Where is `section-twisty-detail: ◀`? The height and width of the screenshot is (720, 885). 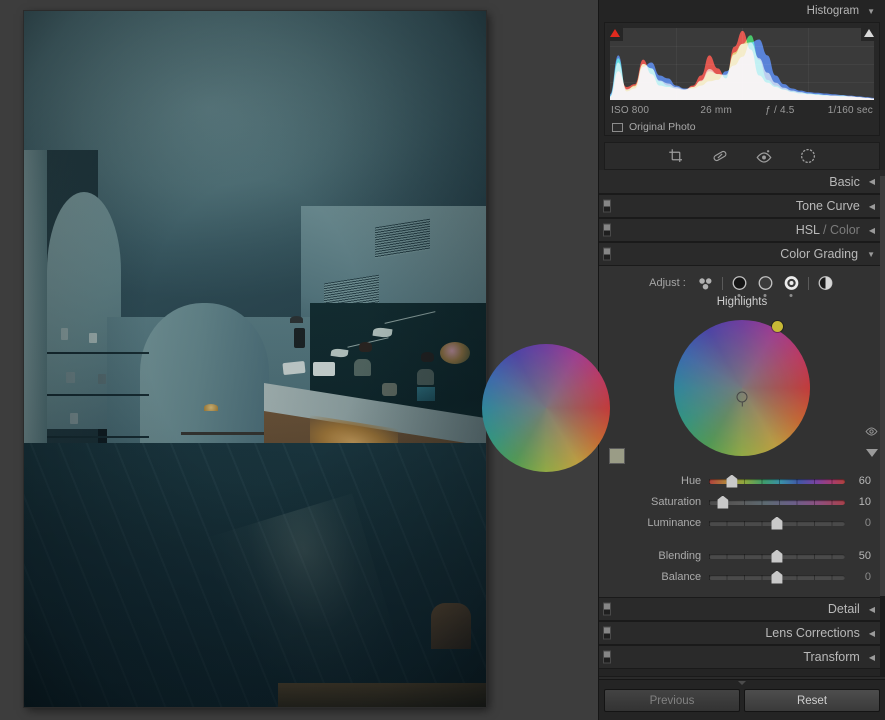 section-twisty-detail: ◀ is located at coordinates (872, 609).